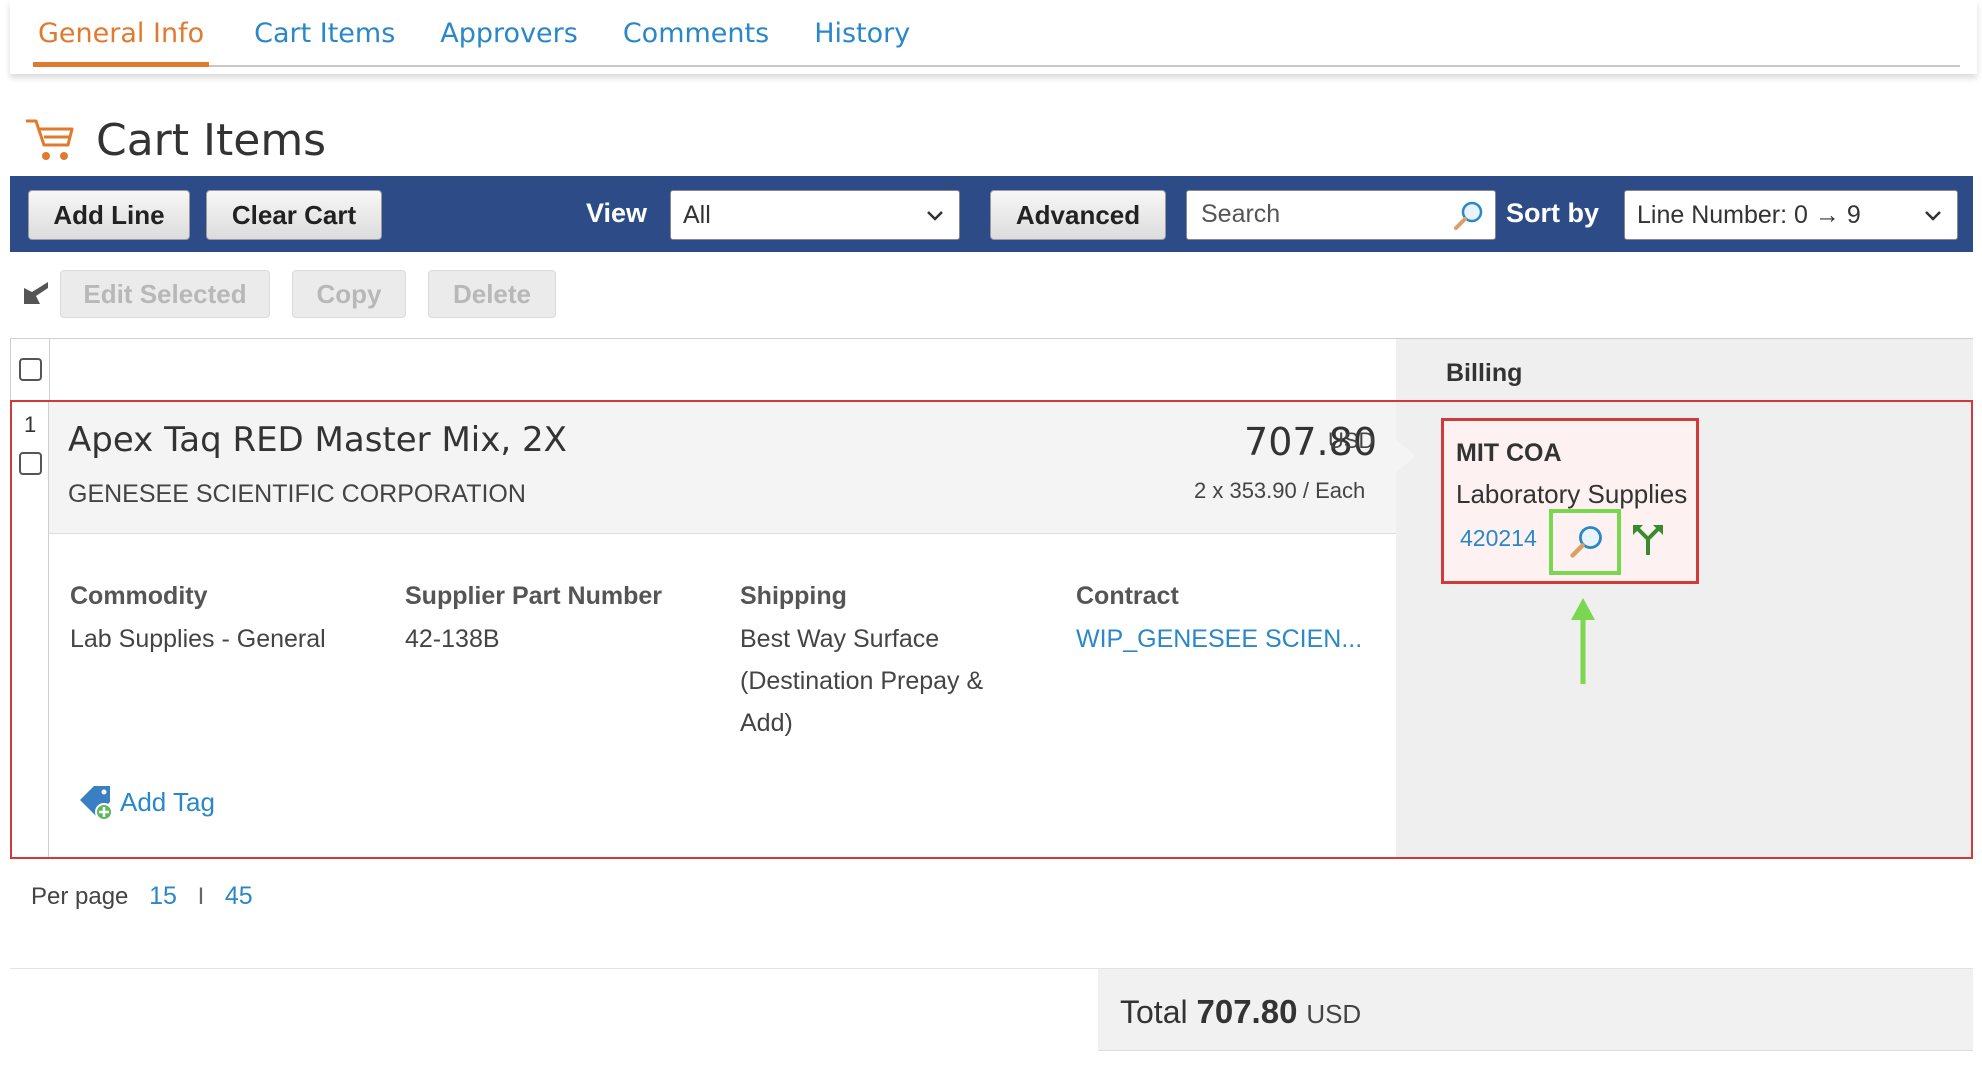  I want to click on view-label: View, so click(617, 213).